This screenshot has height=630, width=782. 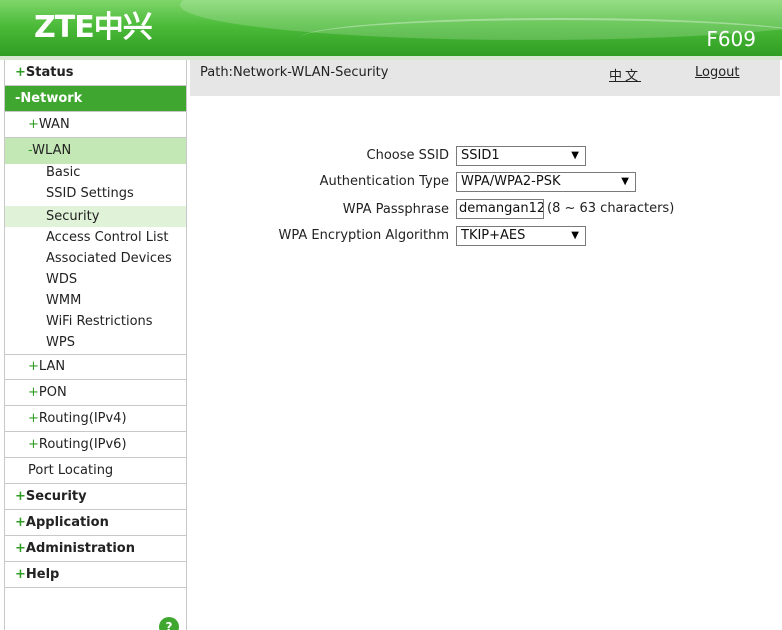 What do you see at coordinates (363, 235) in the screenshot?
I see `wpa-encryption-algorithm-label: WPA Encryption Algorithm` at bounding box center [363, 235].